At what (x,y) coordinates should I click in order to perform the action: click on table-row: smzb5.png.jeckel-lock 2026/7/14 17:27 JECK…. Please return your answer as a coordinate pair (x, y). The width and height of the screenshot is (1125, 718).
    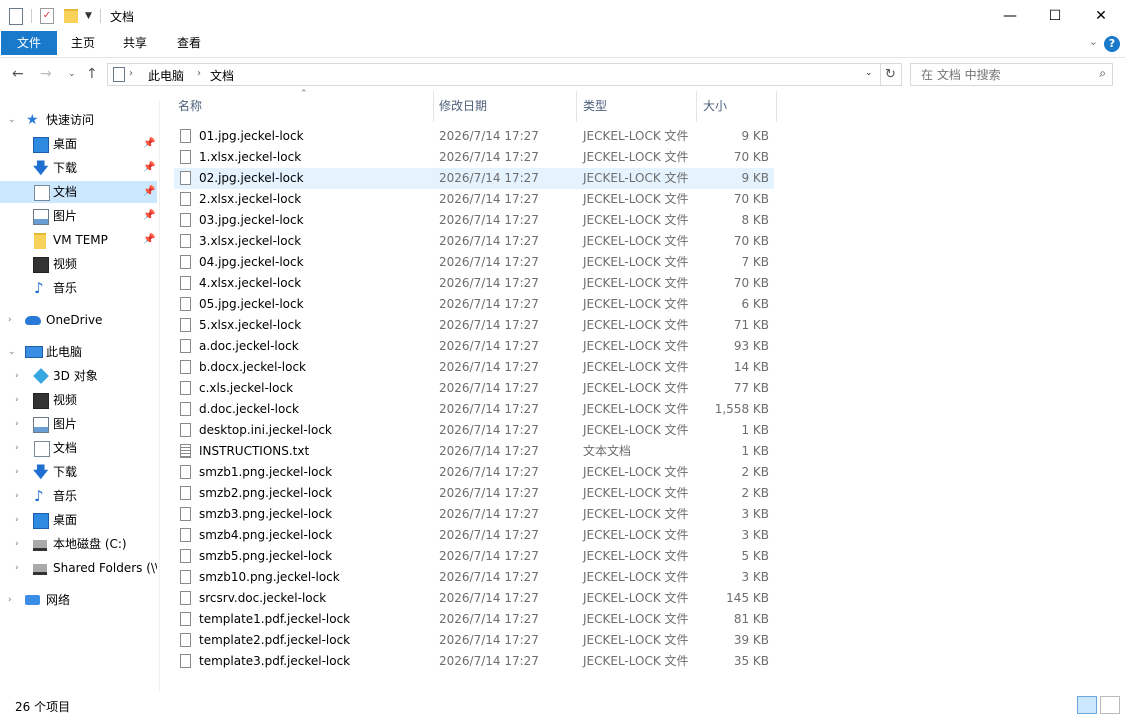
    Looking at the image, I should click on (474, 556).